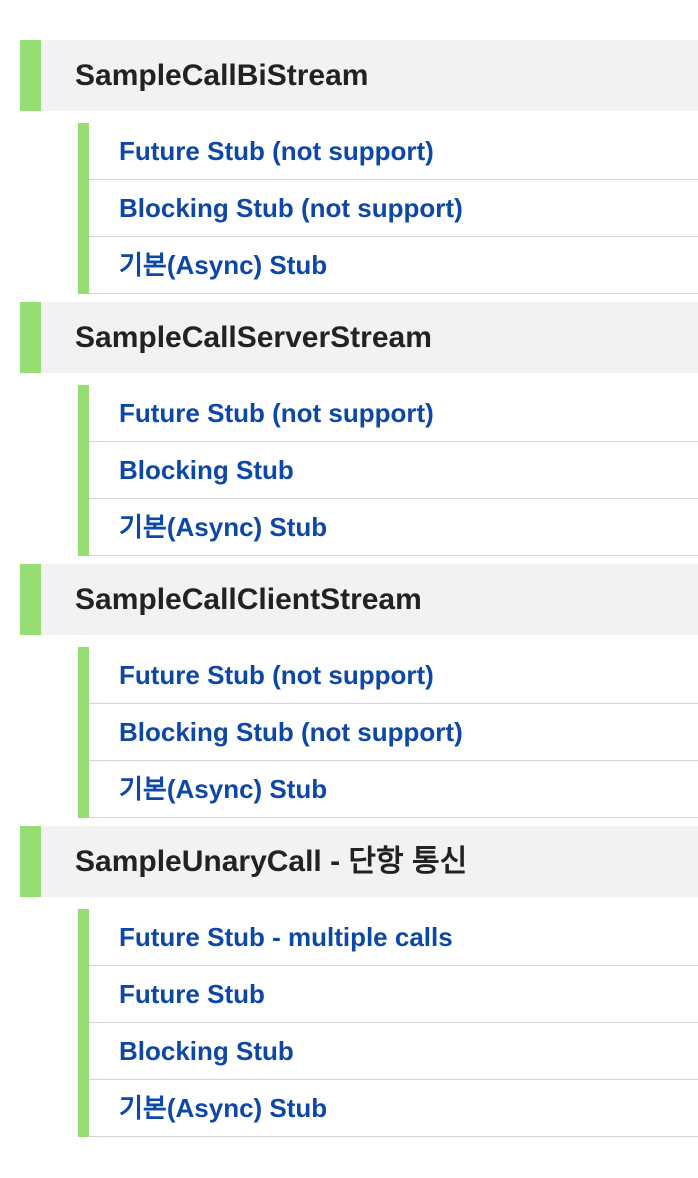  Describe the element at coordinates (192, 994) in the screenshot. I see `menu-item-label: Future Stub` at that location.